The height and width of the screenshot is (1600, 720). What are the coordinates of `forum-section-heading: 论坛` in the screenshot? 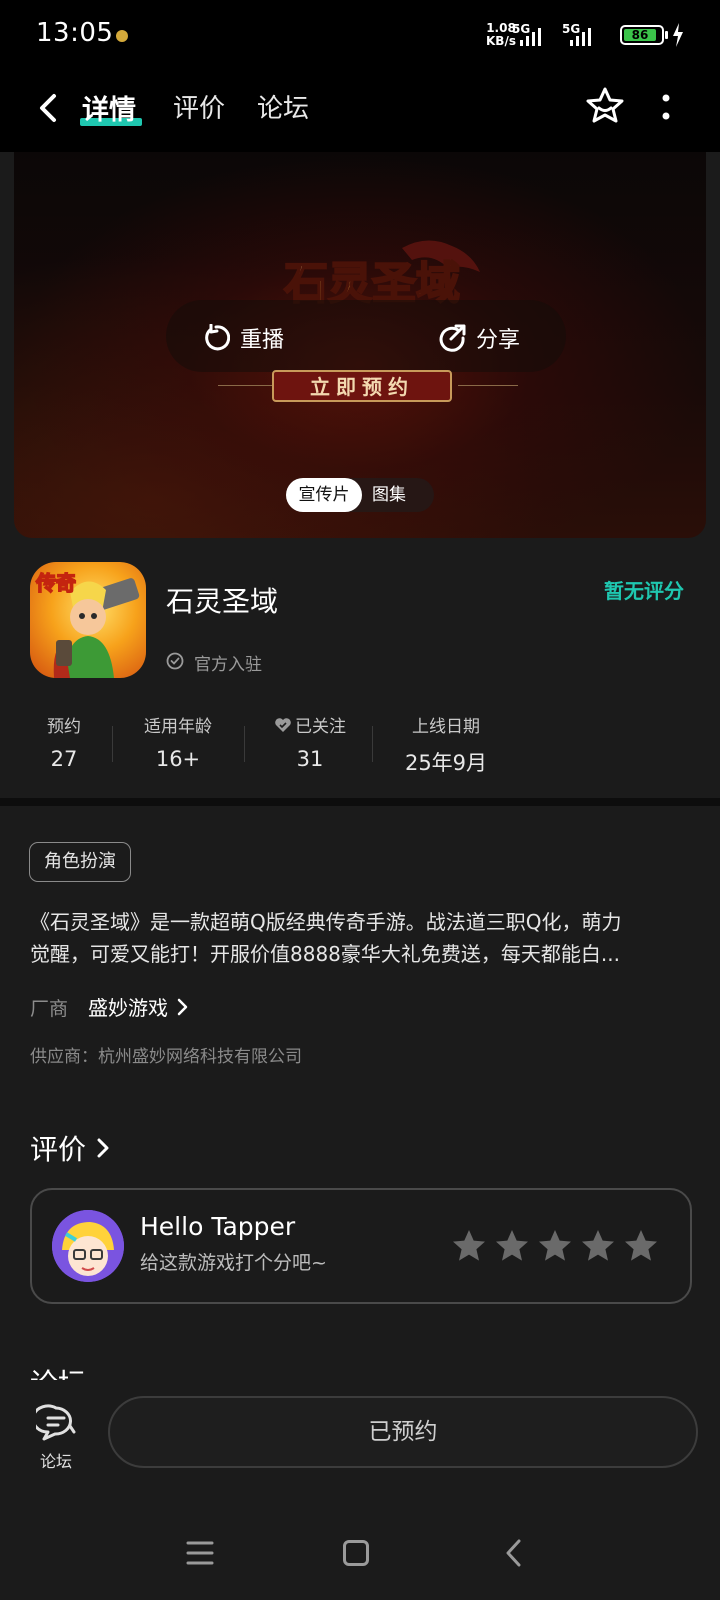 It's located at (58, 1371).